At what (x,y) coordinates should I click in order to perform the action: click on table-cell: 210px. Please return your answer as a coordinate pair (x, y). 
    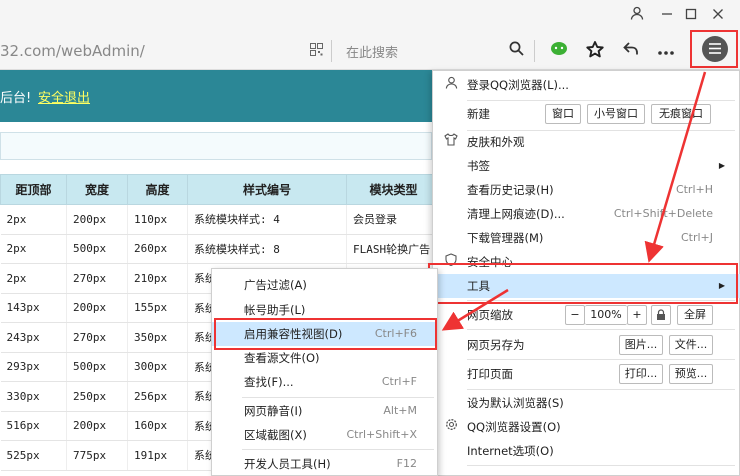
    Looking at the image, I should click on (157, 278).